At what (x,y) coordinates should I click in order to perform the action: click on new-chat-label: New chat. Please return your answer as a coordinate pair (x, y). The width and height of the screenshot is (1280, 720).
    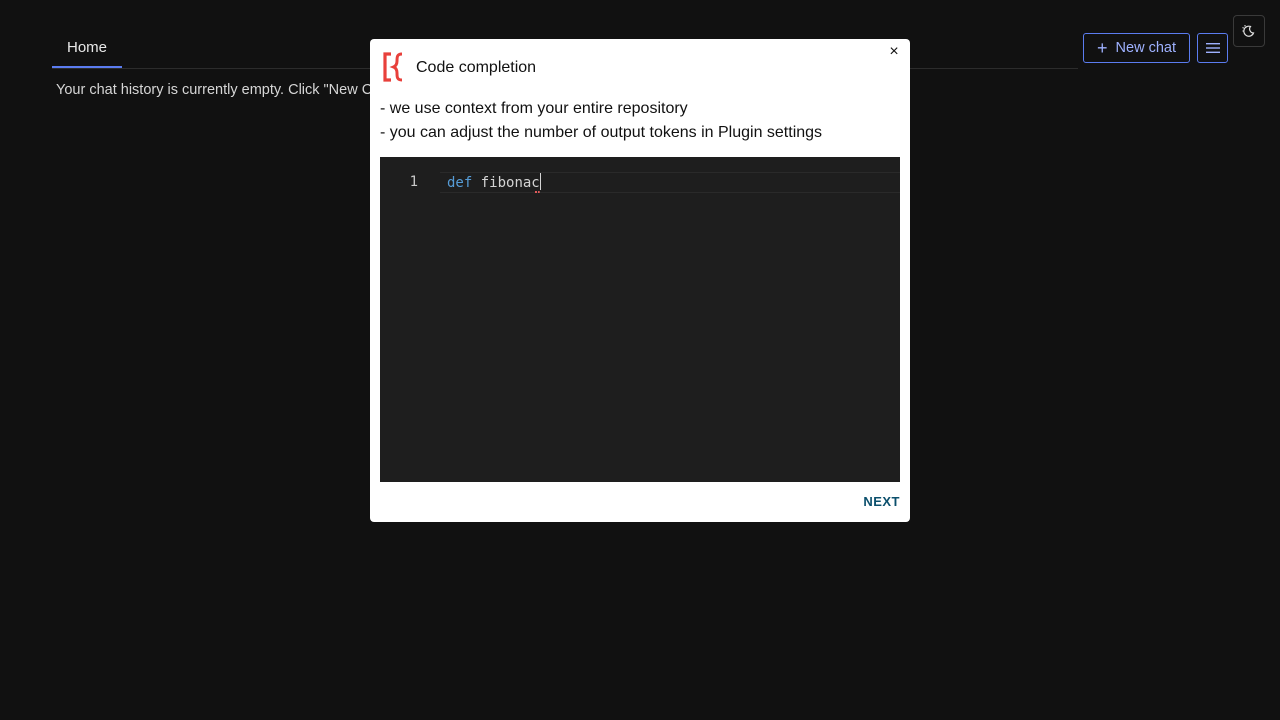
    Looking at the image, I should click on (1145, 48).